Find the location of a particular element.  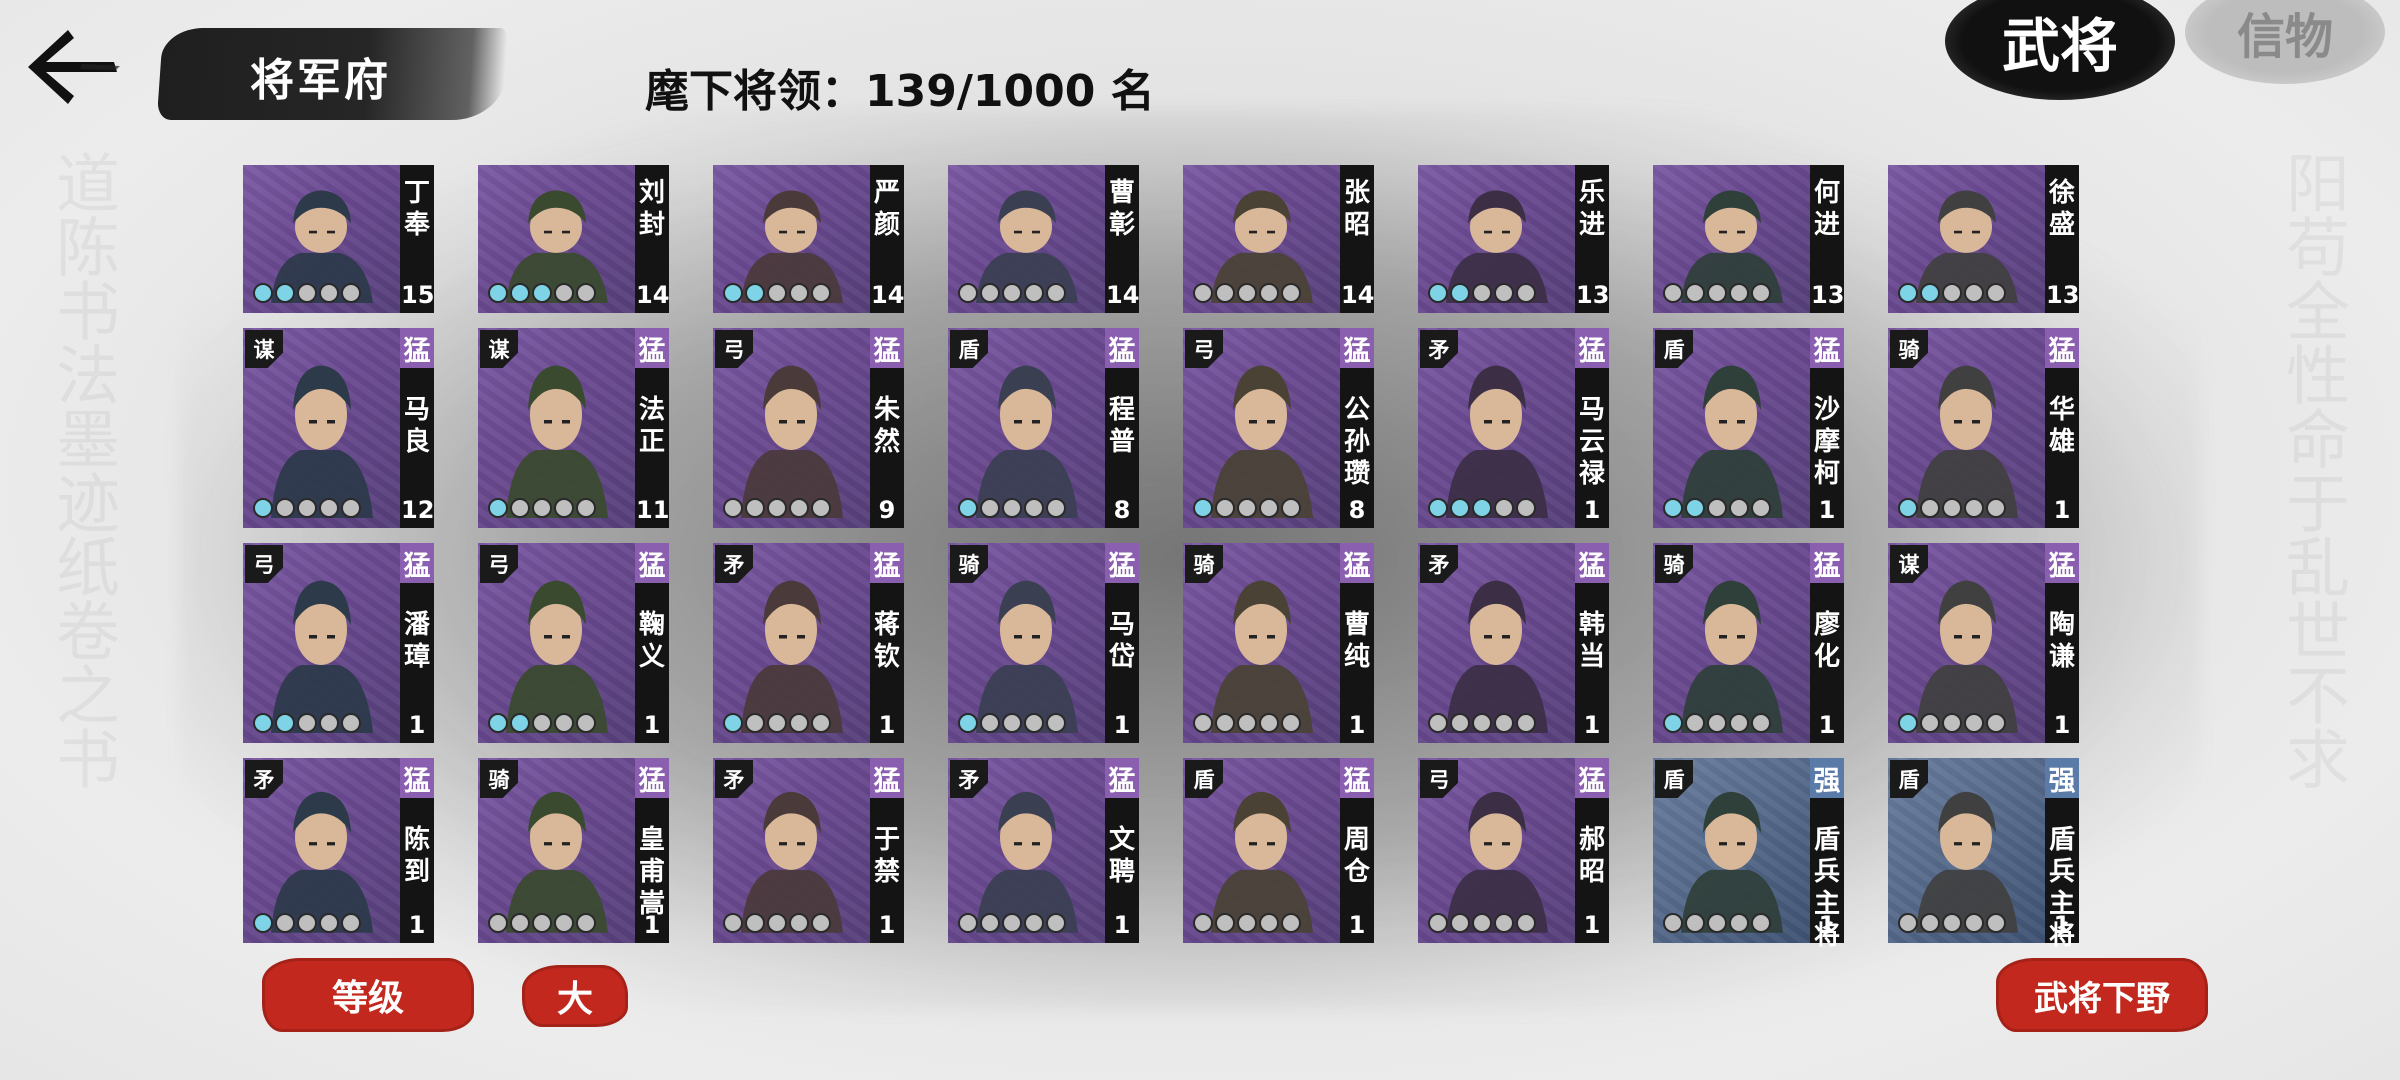

general-card: 猛鞠义 1 弓 is located at coordinates (573, 643).